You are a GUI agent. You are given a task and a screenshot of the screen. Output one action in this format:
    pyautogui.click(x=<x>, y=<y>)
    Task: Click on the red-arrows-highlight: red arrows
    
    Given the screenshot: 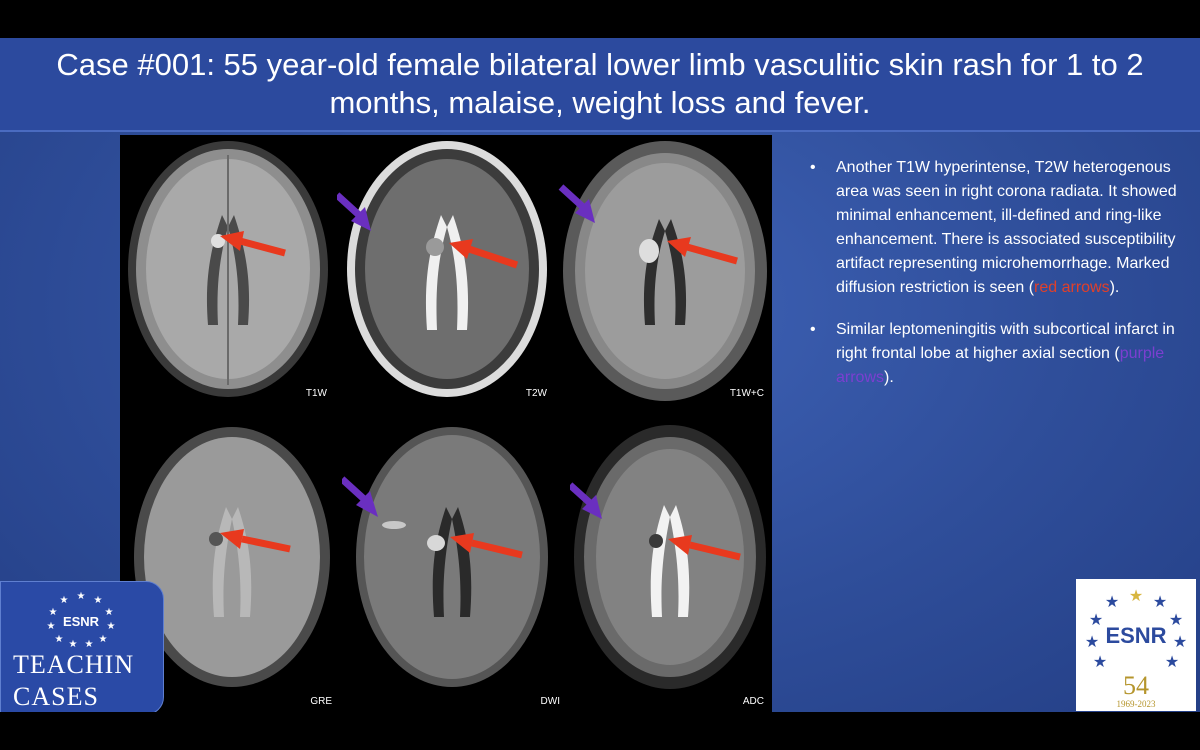 What is the action you would take?
    pyautogui.click(x=1072, y=287)
    